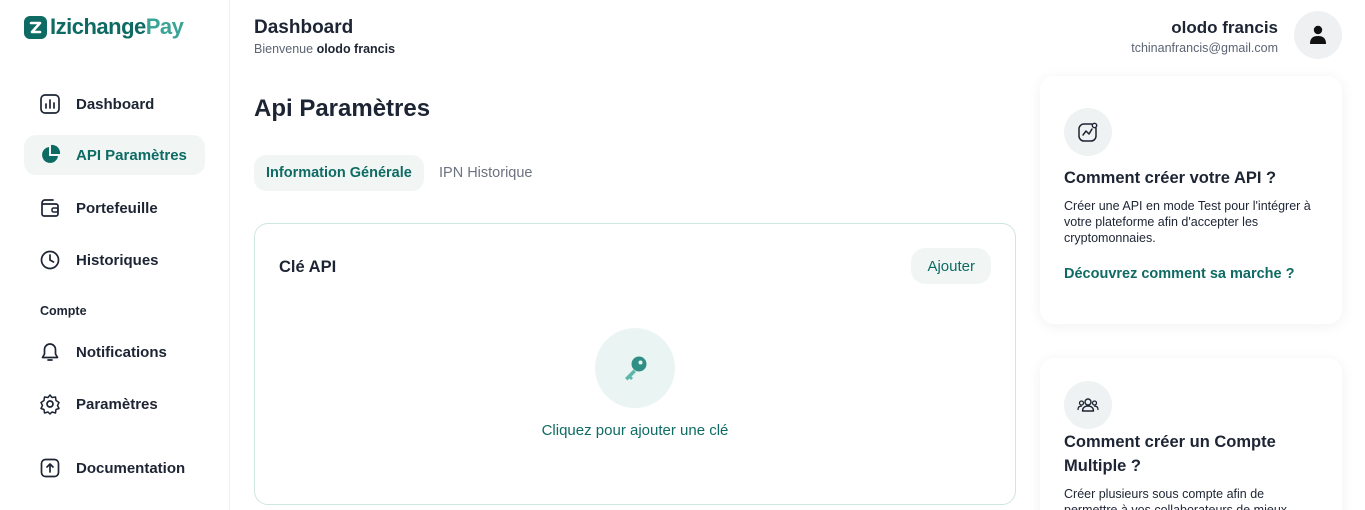 The width and height of the screenshot is (1365, 510). I want to click on users-icon, so click(1088, 405).